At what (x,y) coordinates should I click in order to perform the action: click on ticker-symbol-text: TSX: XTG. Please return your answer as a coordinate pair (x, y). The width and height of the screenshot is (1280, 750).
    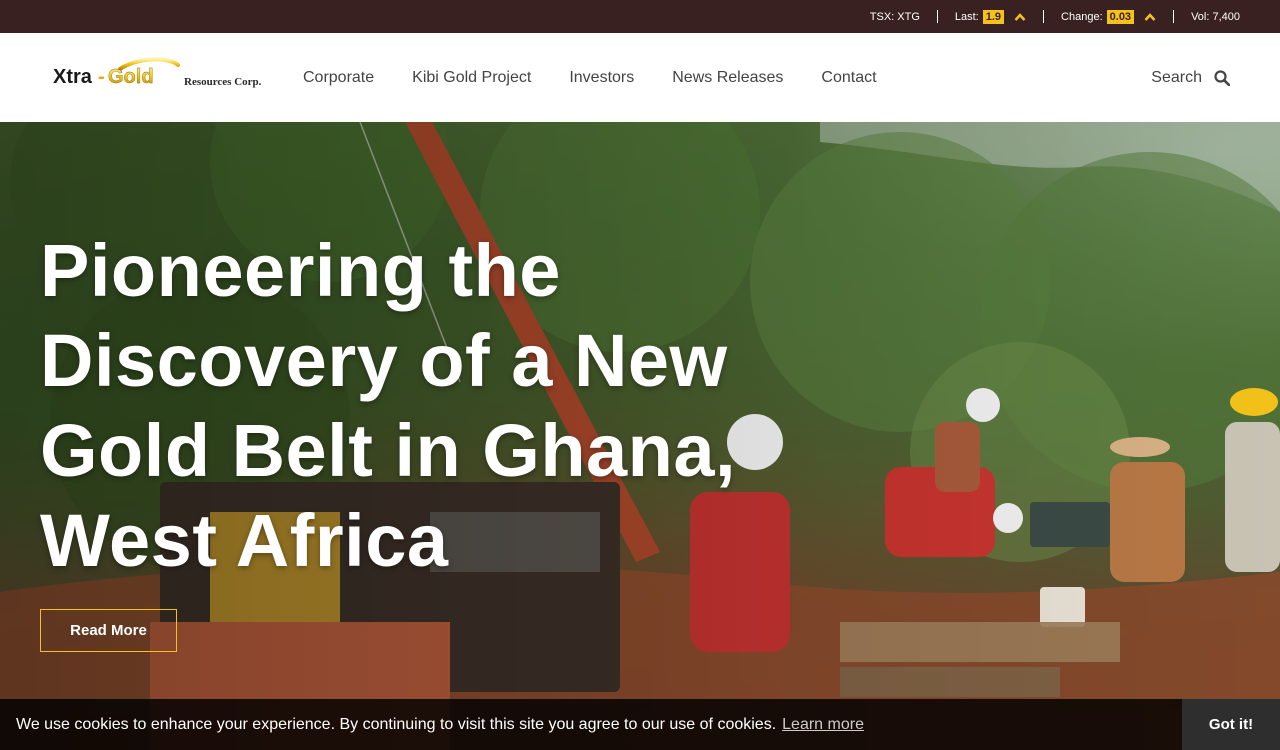
    Looking at the image, I should click on (894, 16).